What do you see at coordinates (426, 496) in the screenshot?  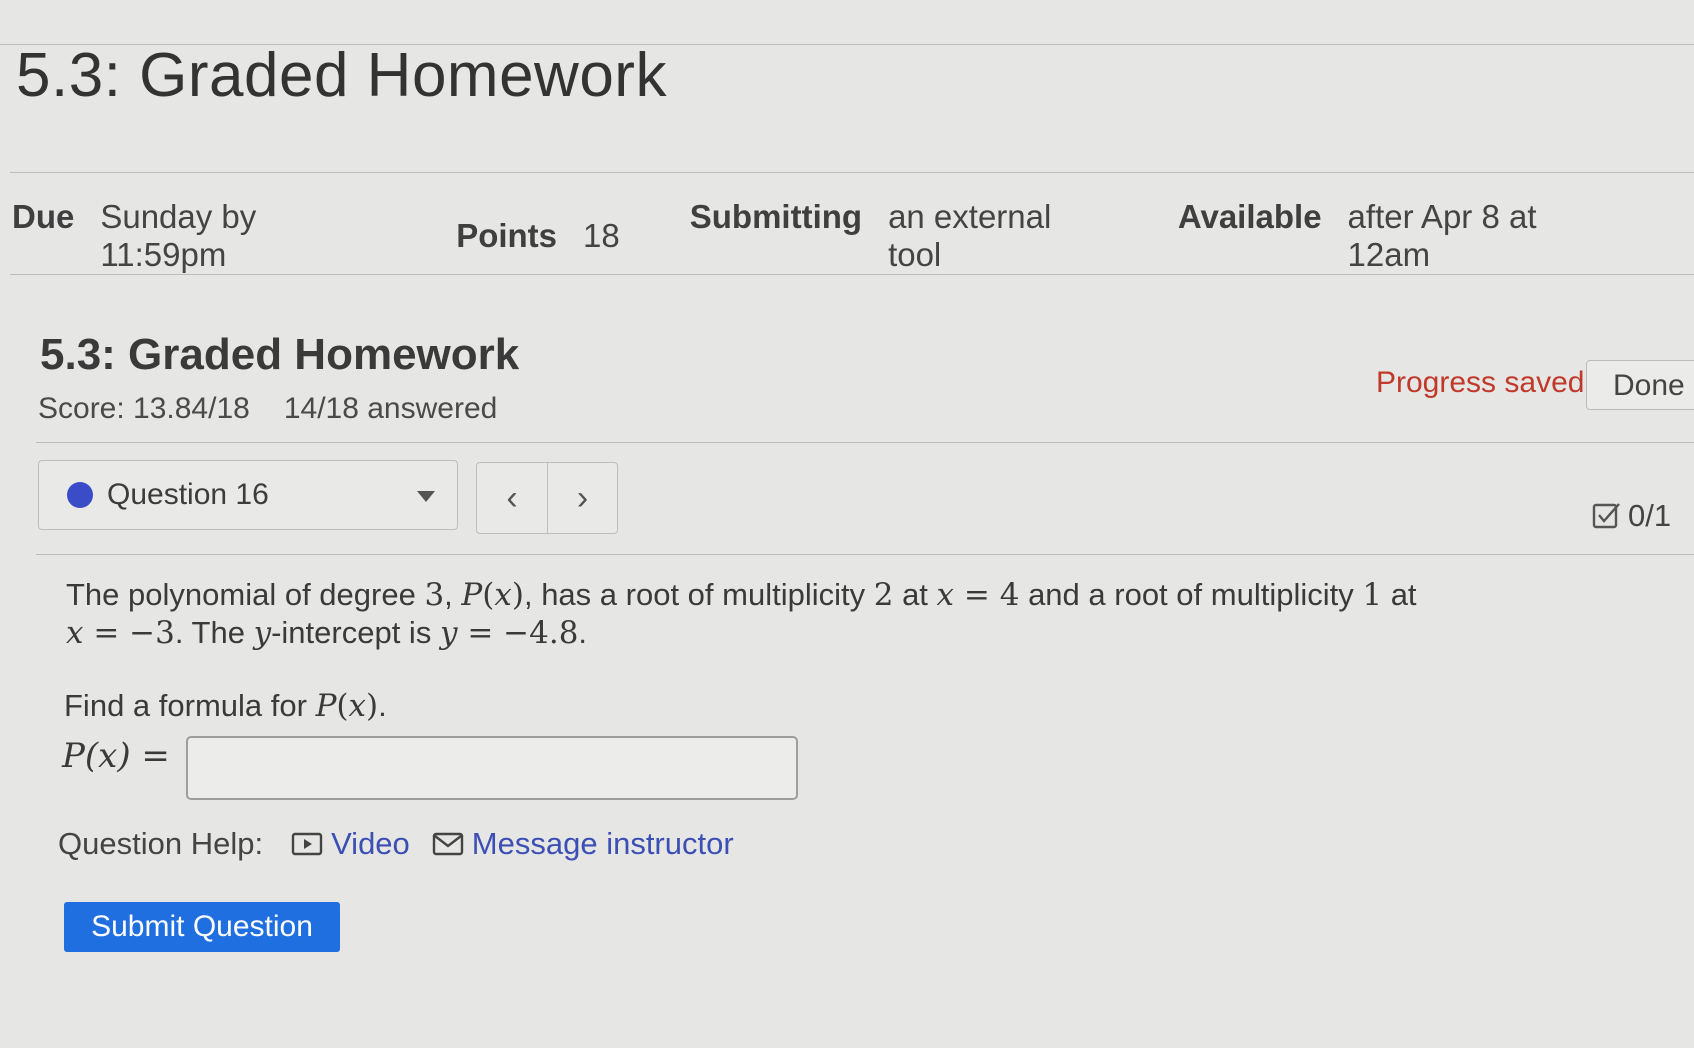 I see `caret-down-icon` at bounding box center [426, 496].